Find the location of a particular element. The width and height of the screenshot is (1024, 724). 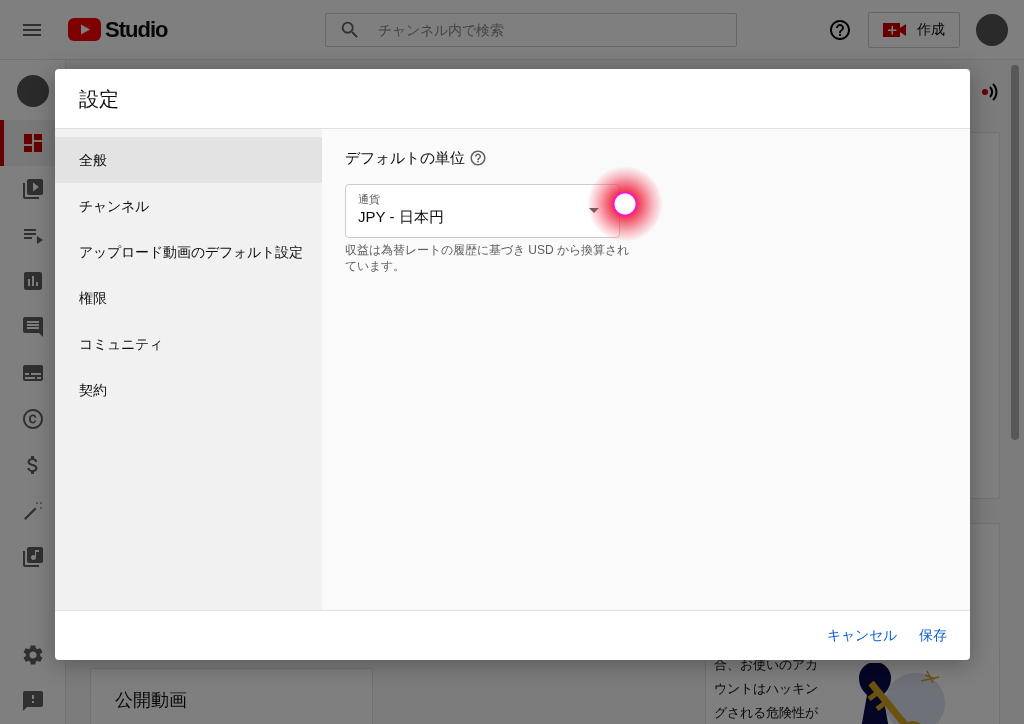

dialog-title: 設定 is located at coordinates (99, 99).